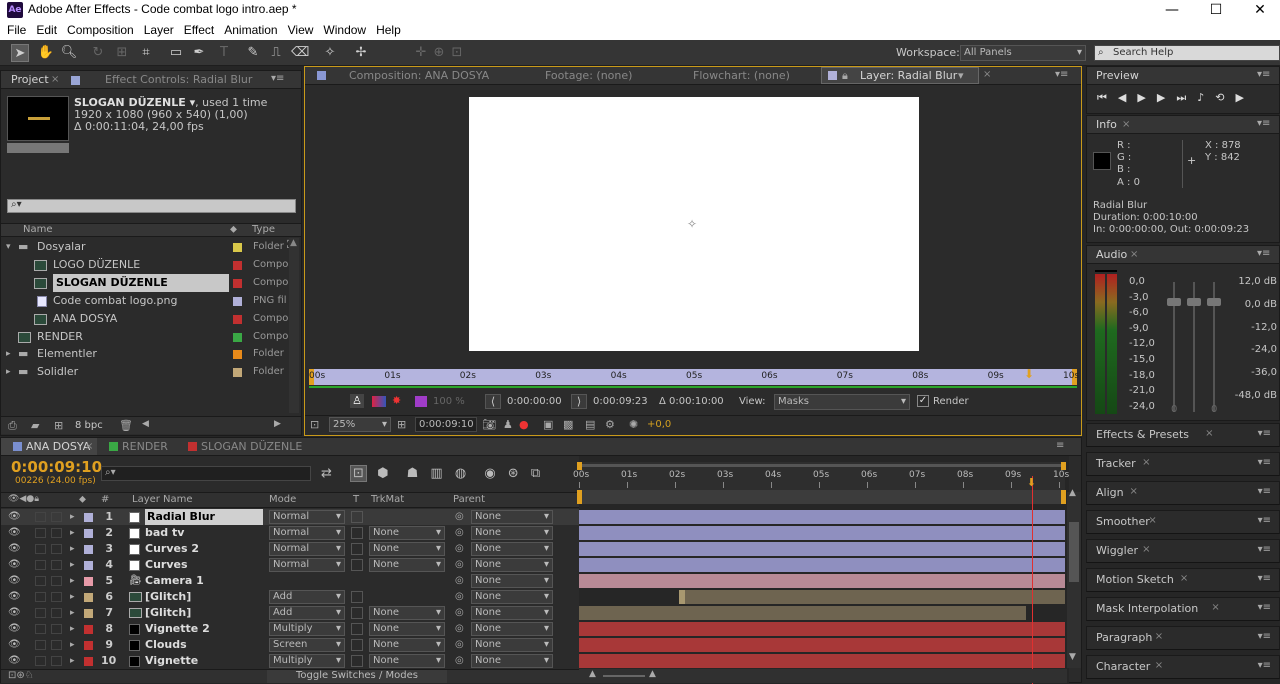  What do you see at coordinates (1146, 97) in the screenshot?
I see `play-icon: ▶` at bounding box center [1146, 97].